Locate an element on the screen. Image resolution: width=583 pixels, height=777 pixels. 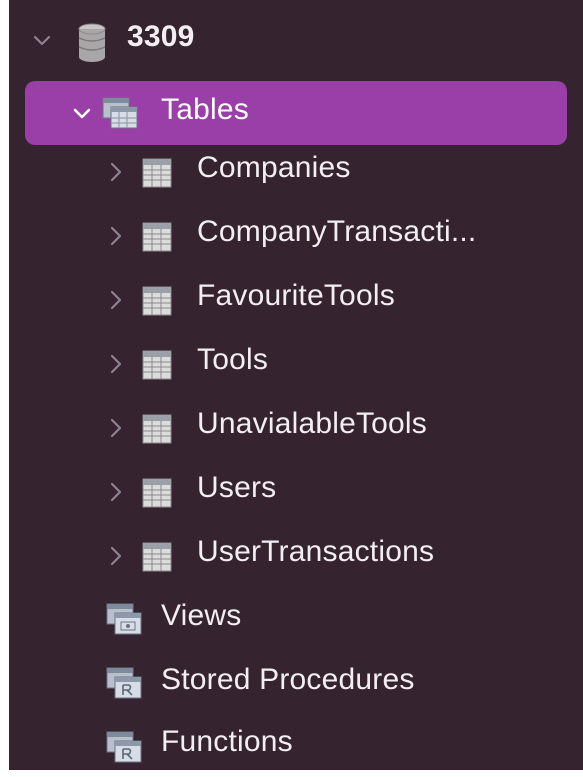
table-label: Users is located at coordinates (237, 487).